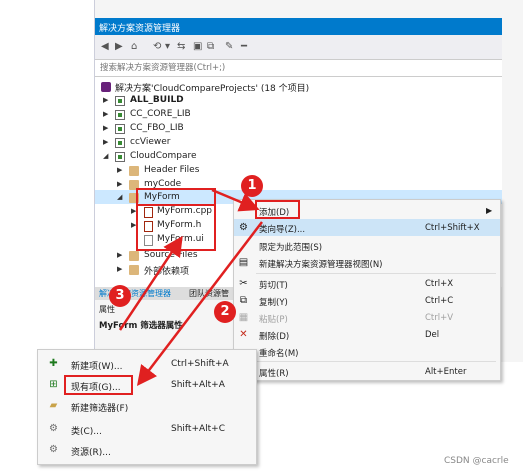 The image size is (523, 474). What do you see at coordinates (252, 186) in the screenshot?
I see `step-badge-1: 1` at bounding box center [252, 186].